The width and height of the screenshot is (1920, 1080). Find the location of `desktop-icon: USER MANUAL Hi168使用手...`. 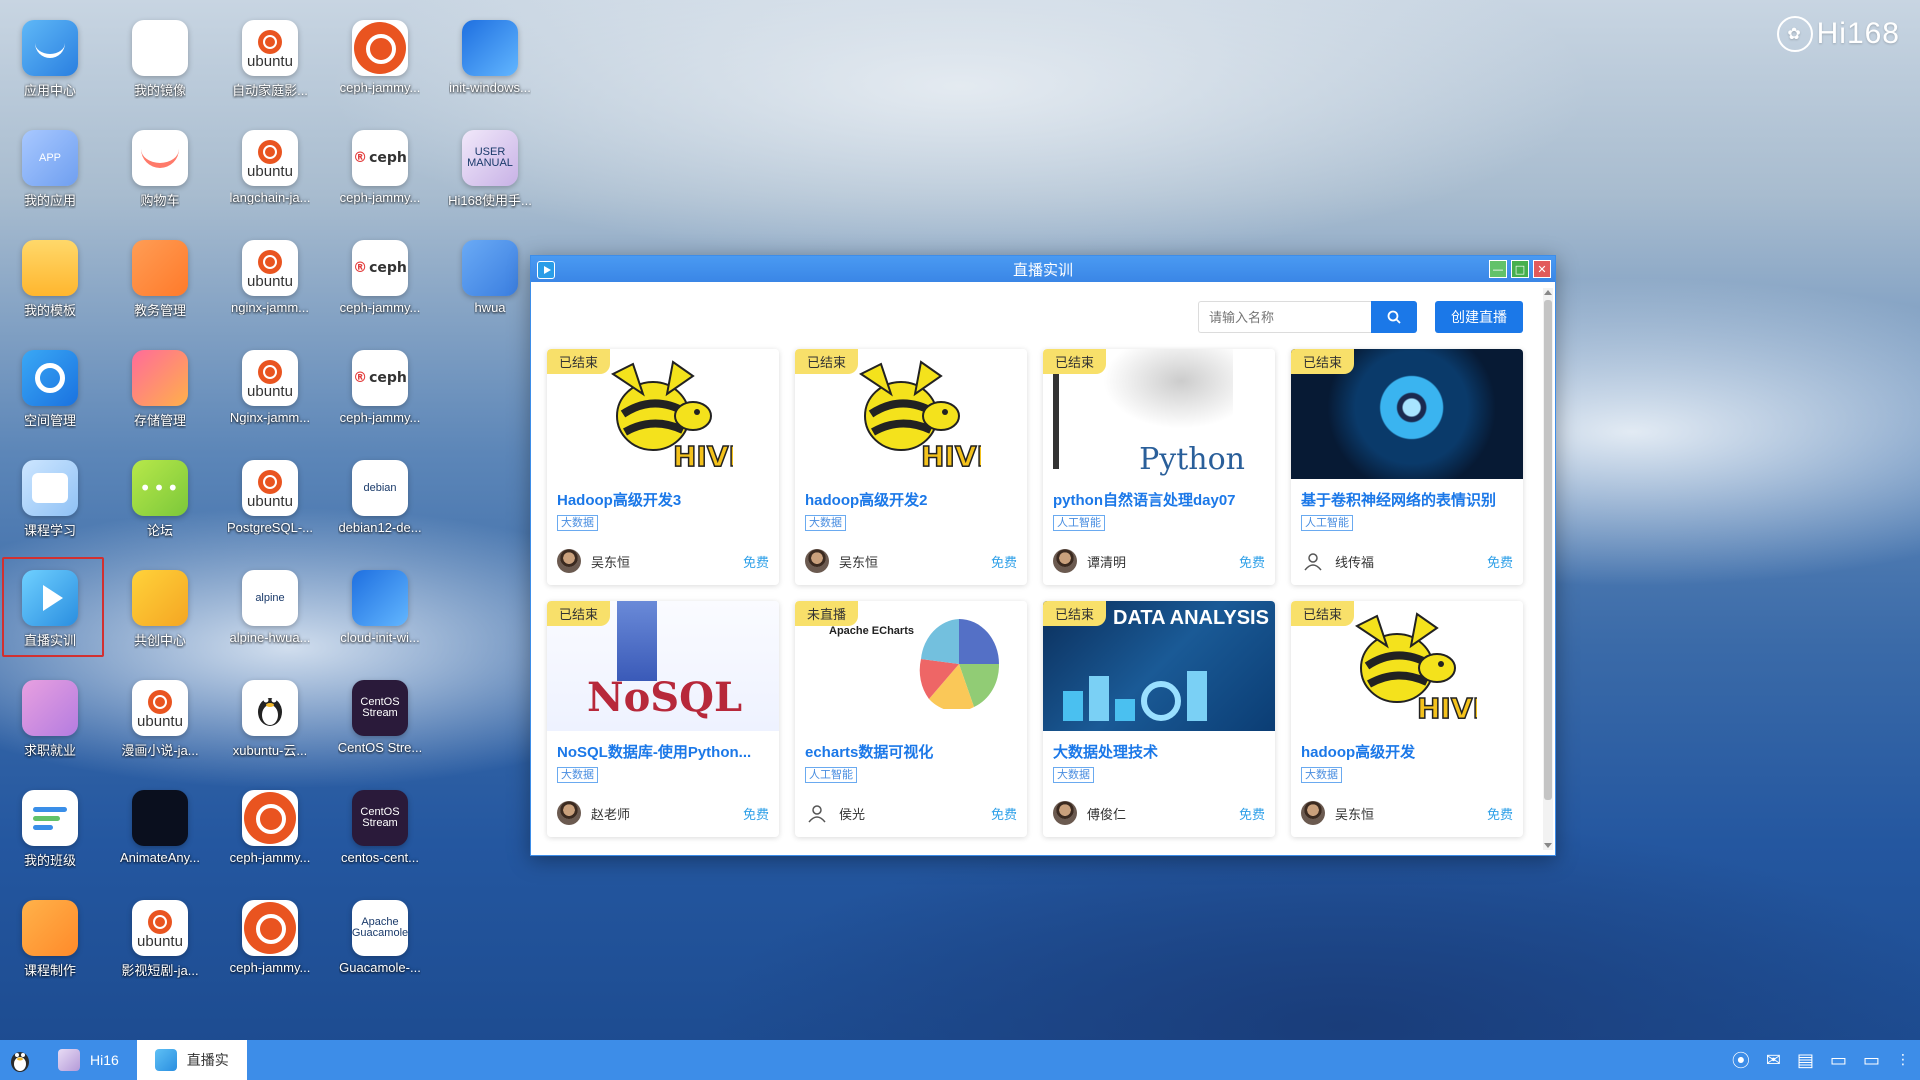

desktop-icon: USER MANUAL Hi168使用手... is located at coordinates (490, 180).